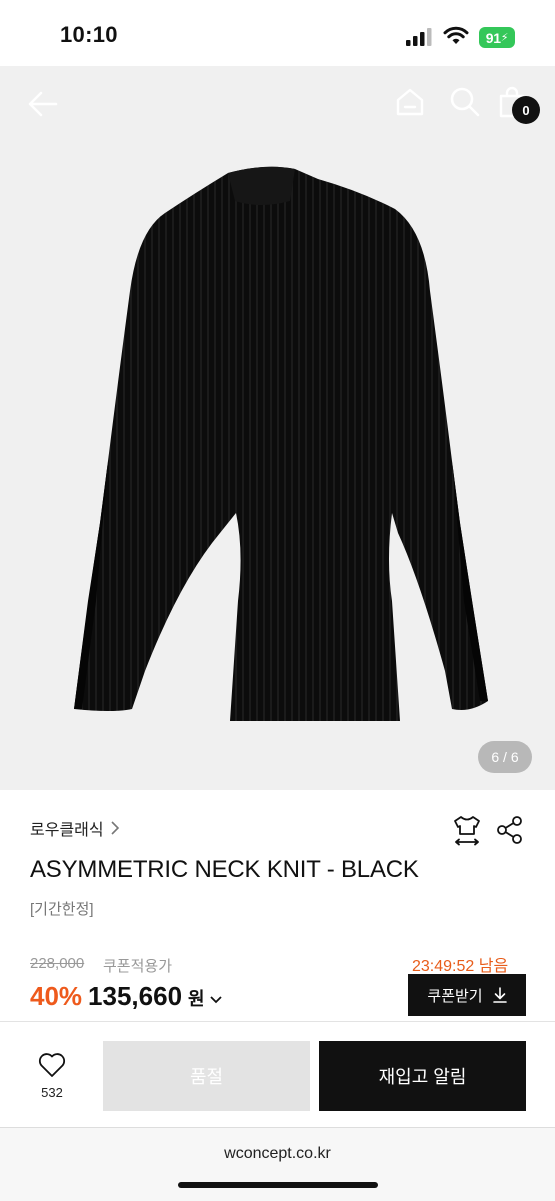  What do you see at coordinates (526, 110) in the screenshot?
I see `cart-count-badge: 0` at bounding box center [526, 110].